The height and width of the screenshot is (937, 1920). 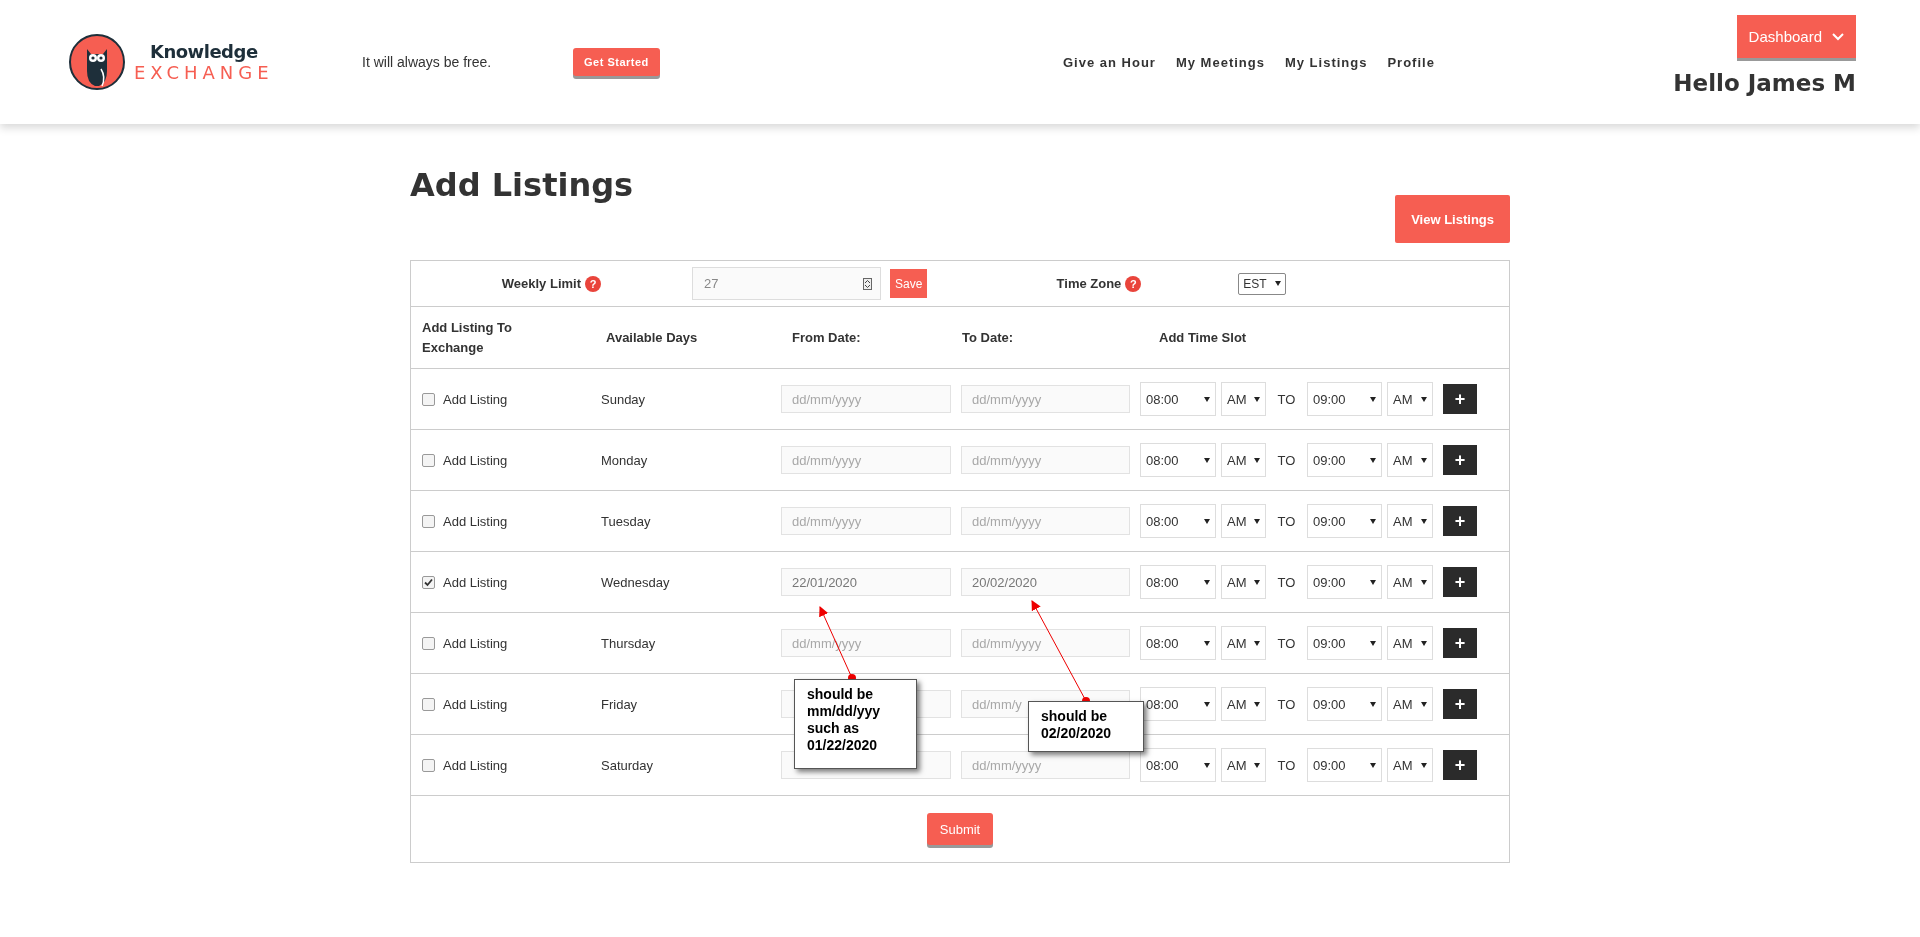 I want to click on logo-text: Knowledge, so click(x=204, y=51).